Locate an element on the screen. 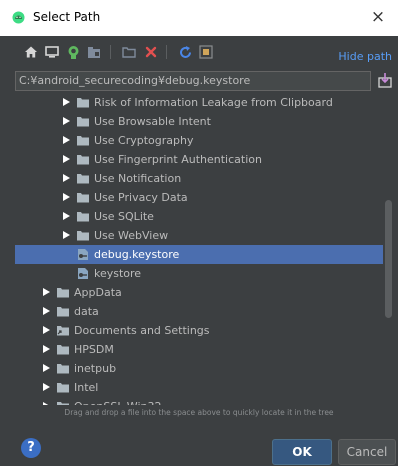  browse-path-icon is located at coordinates (385, 80).